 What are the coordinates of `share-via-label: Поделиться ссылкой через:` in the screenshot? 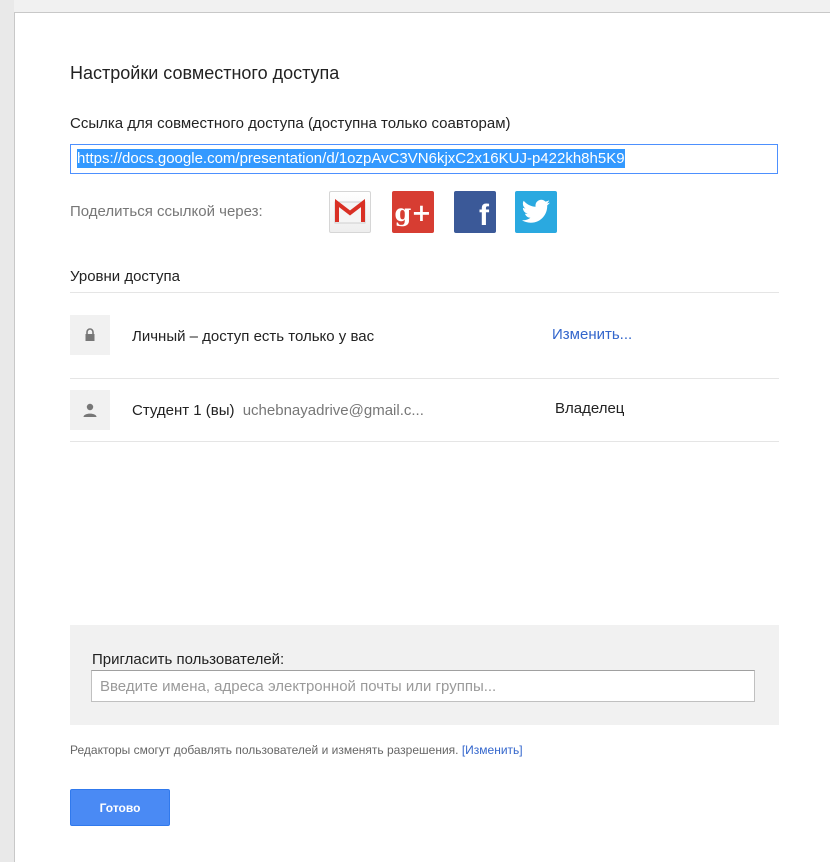 It's located at (166, 211).